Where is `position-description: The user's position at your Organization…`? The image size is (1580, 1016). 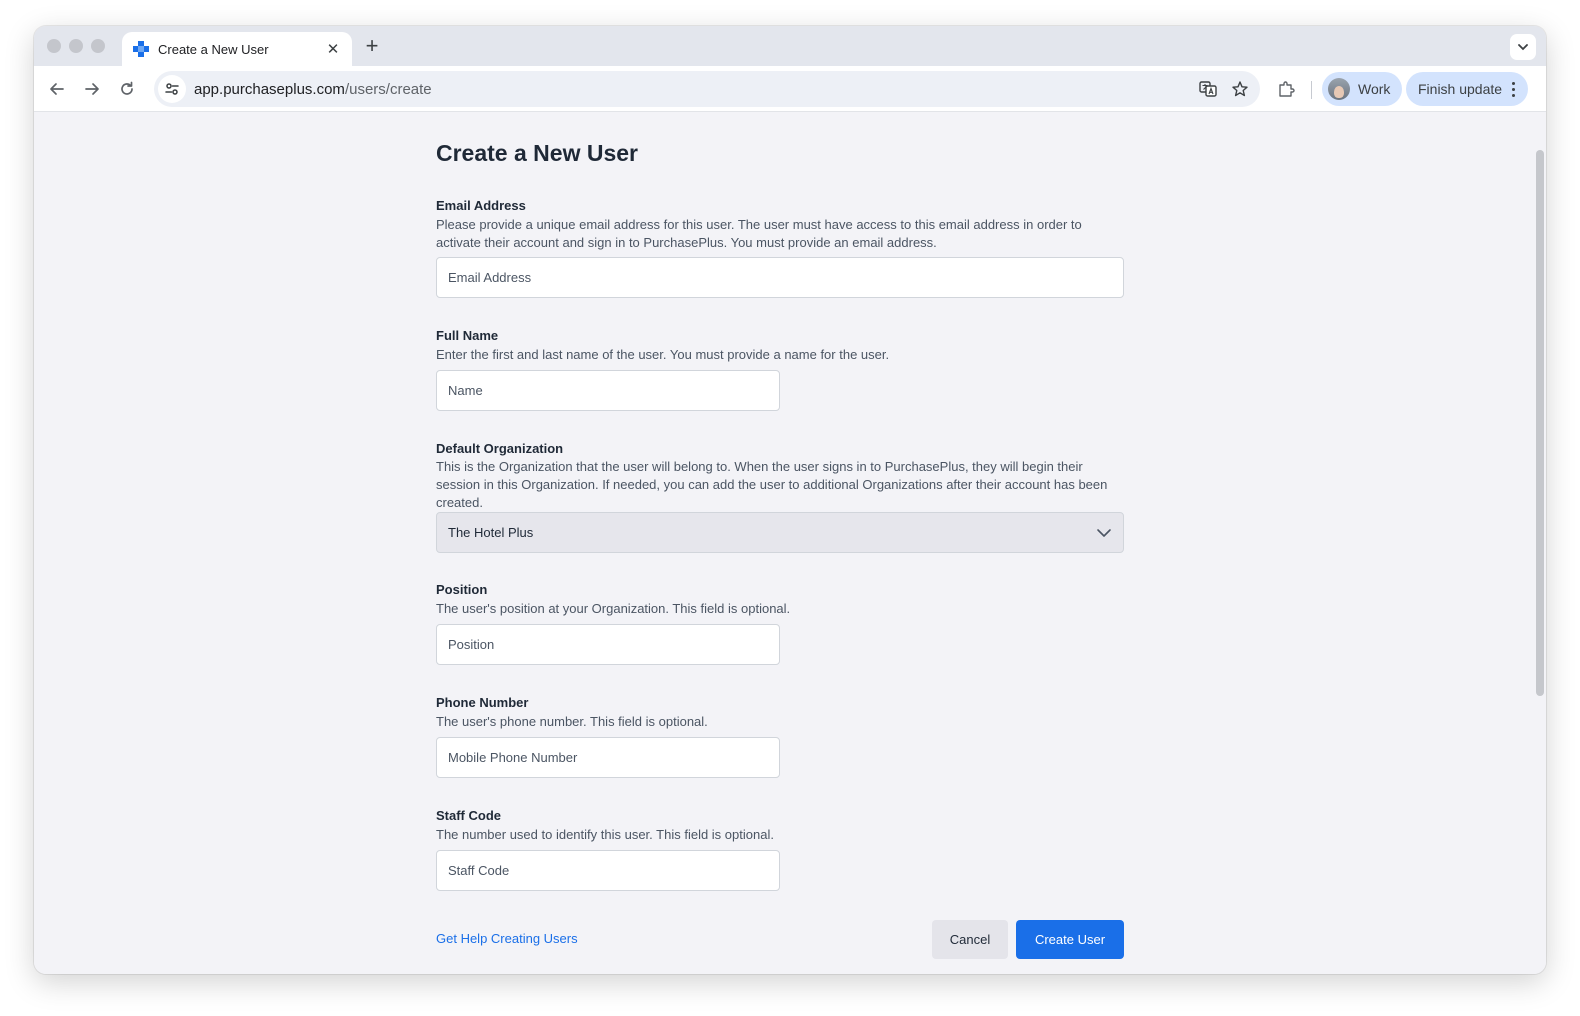
position-description: The user's position at your Organization… is located at coordinates (613, 608).